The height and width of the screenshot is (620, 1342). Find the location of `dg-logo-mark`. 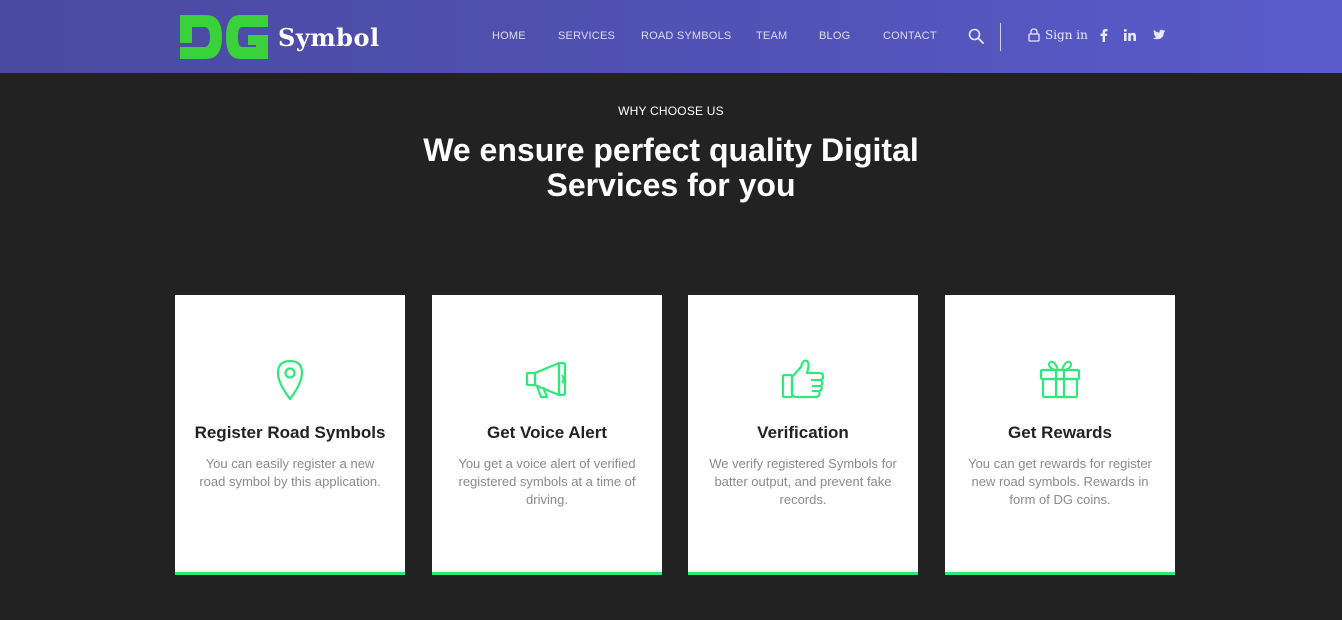

dg-logo-mark is located at coordinates (224, 37).